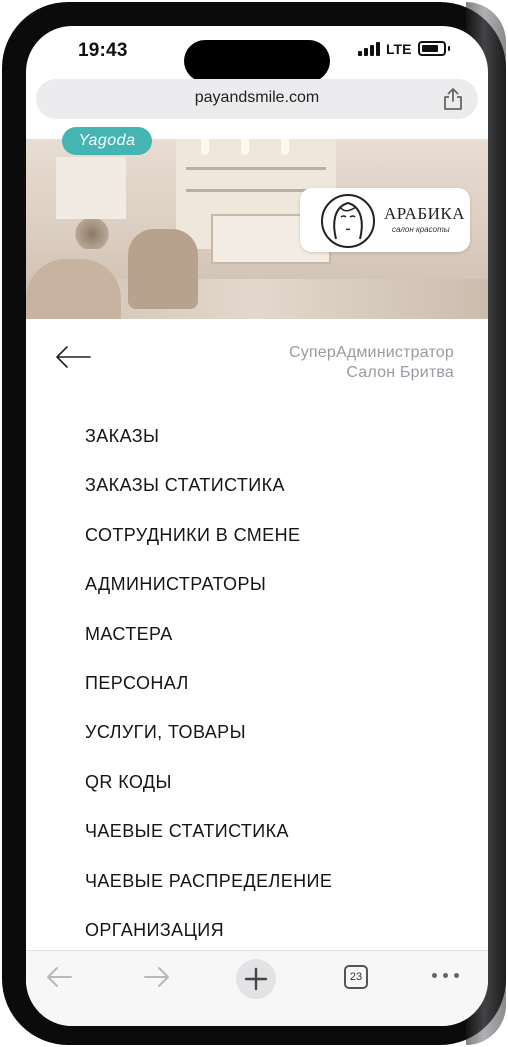 The width and height of the screenshot is (508, 1047). Describe the element at coordinates (399, 49) in the screenshot. I see `network-type: LTE` at that location.